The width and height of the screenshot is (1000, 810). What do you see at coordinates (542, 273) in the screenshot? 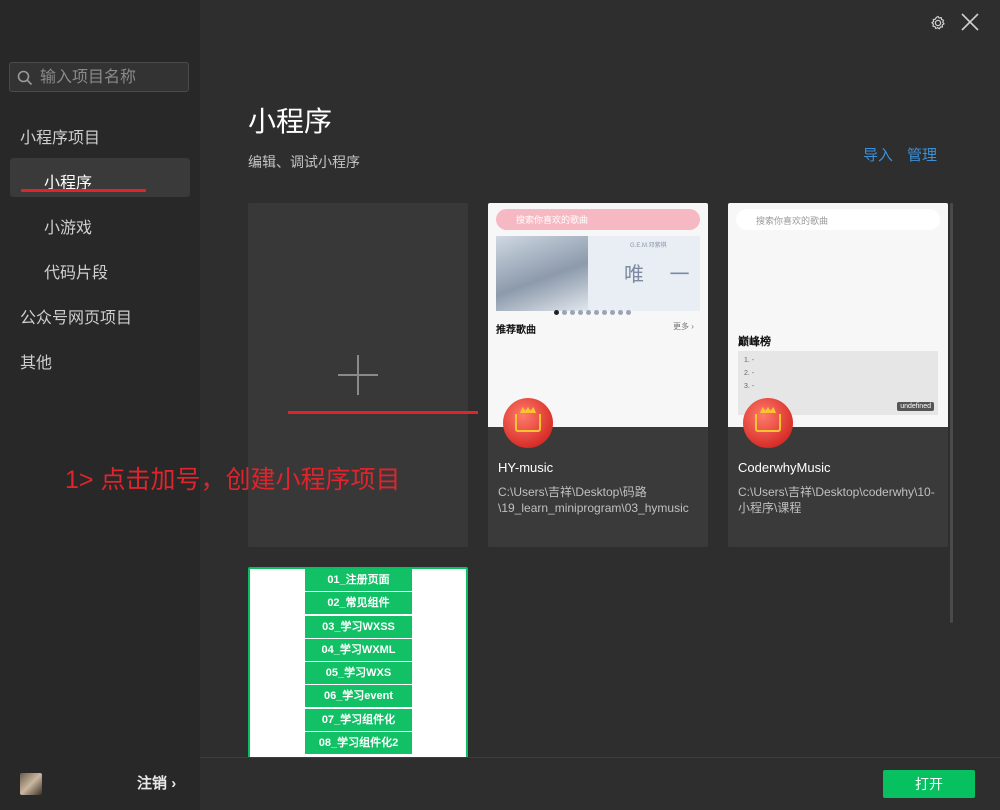
I see `banner-image` at bounding box center [542, 273].